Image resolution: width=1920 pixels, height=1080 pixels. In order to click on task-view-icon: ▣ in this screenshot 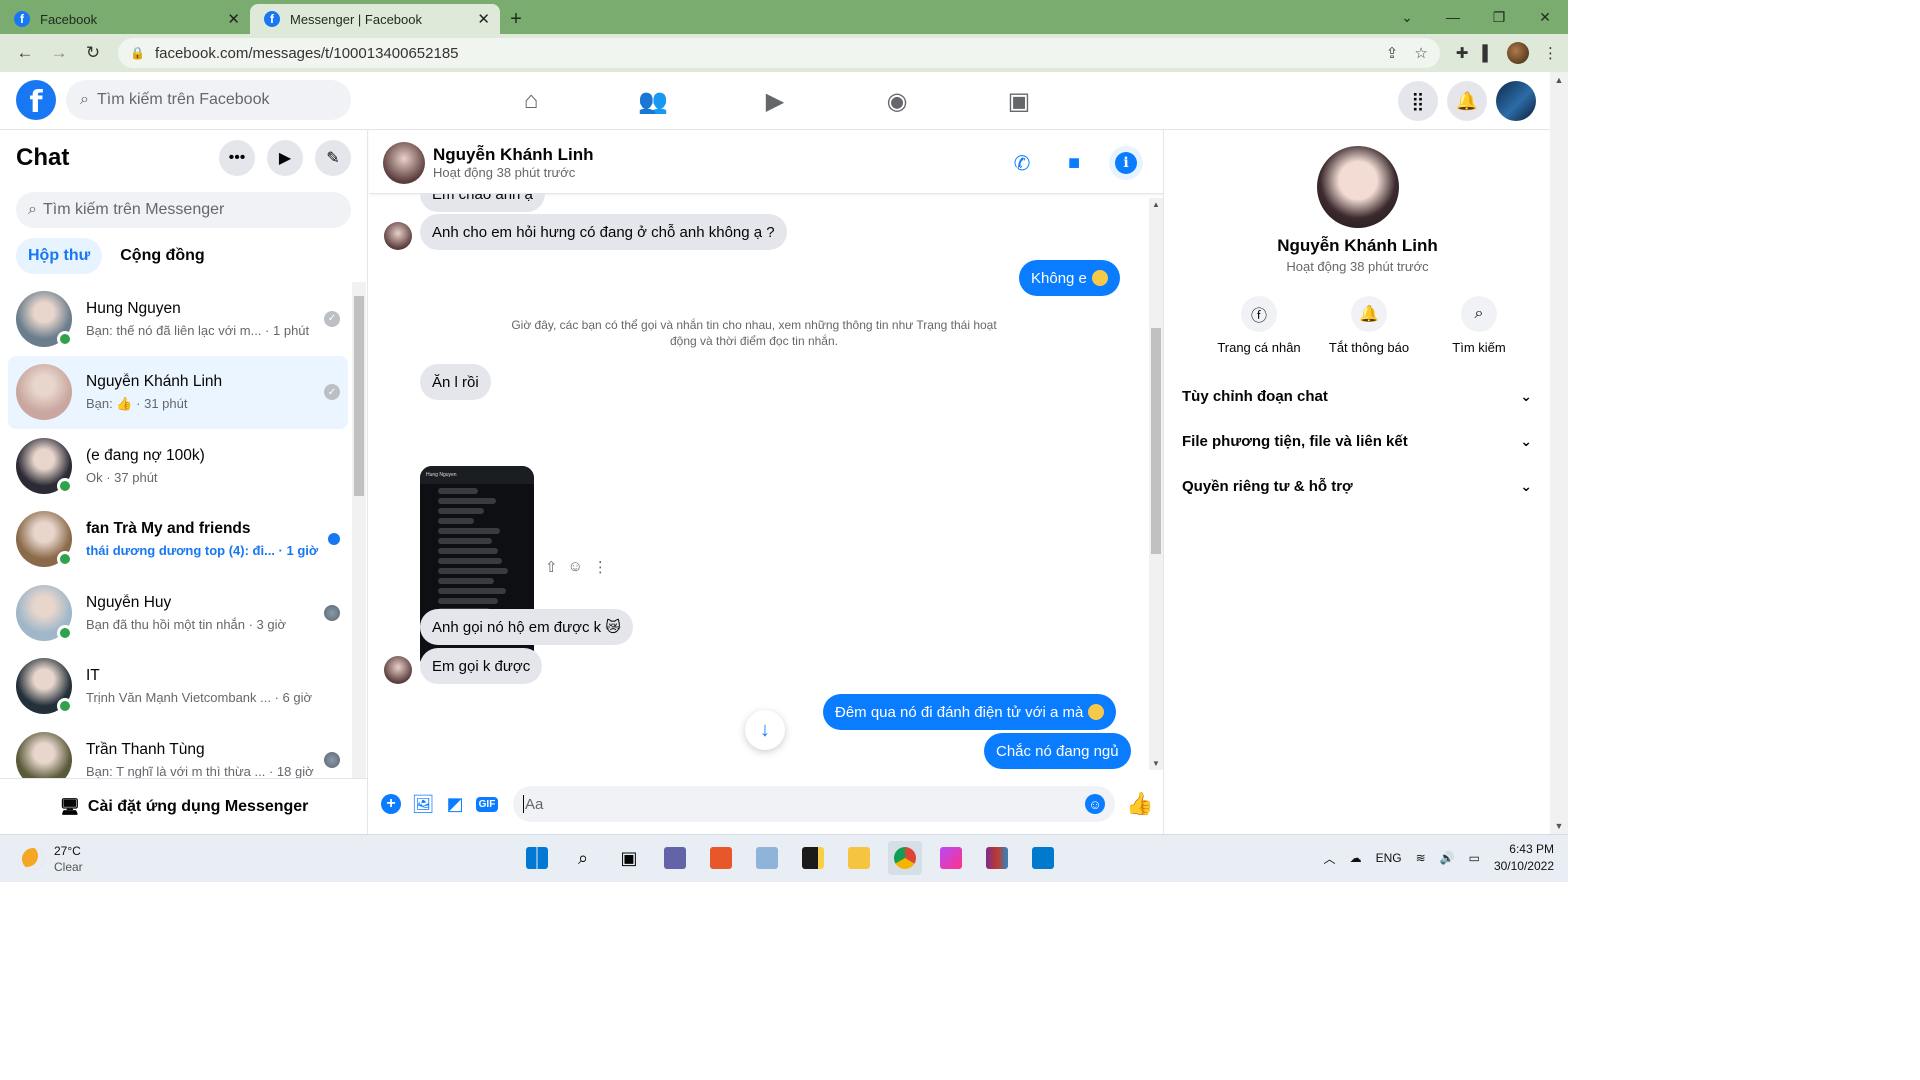, I will do `click(629, 858)`.